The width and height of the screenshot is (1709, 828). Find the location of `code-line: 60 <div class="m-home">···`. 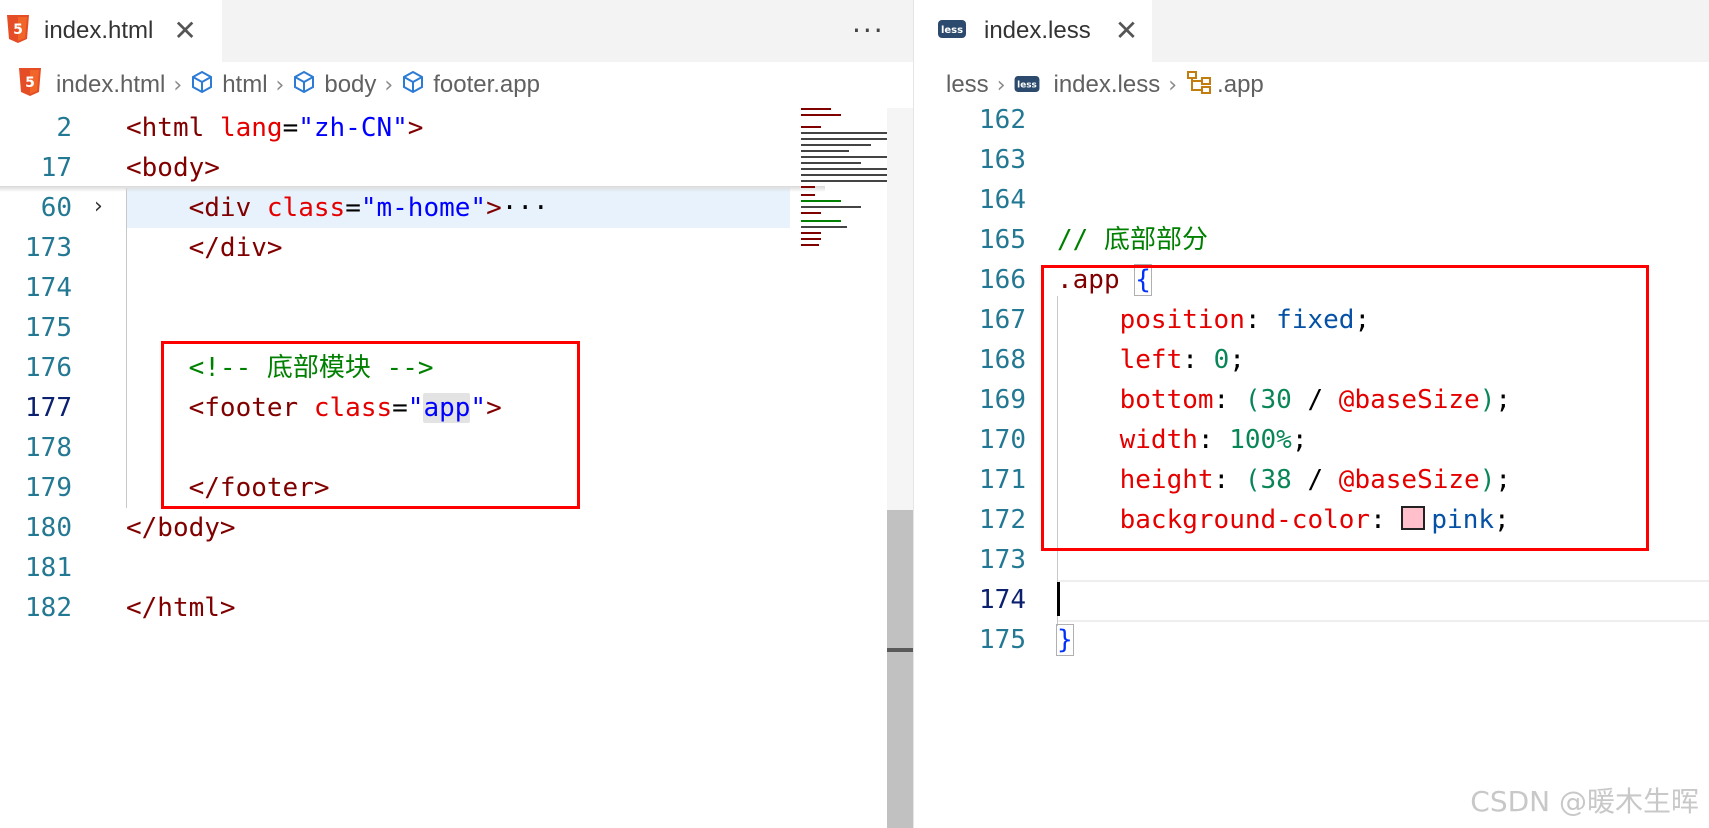

code-line: 60 <div class="m-home">··· is located at coordinates (456, 208).